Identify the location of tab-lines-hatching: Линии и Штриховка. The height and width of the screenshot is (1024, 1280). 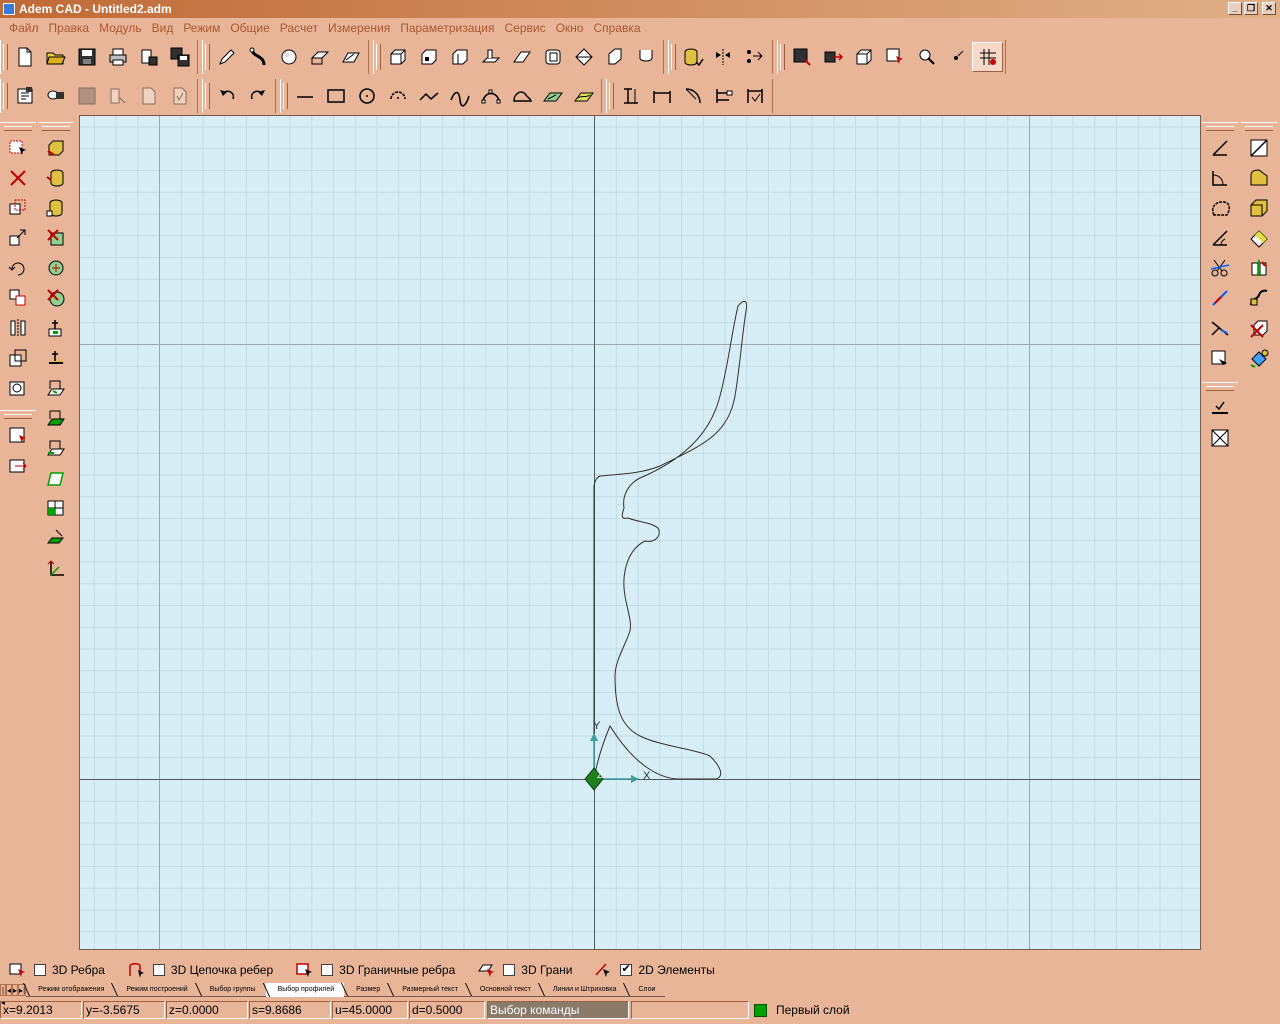
(583, 990).